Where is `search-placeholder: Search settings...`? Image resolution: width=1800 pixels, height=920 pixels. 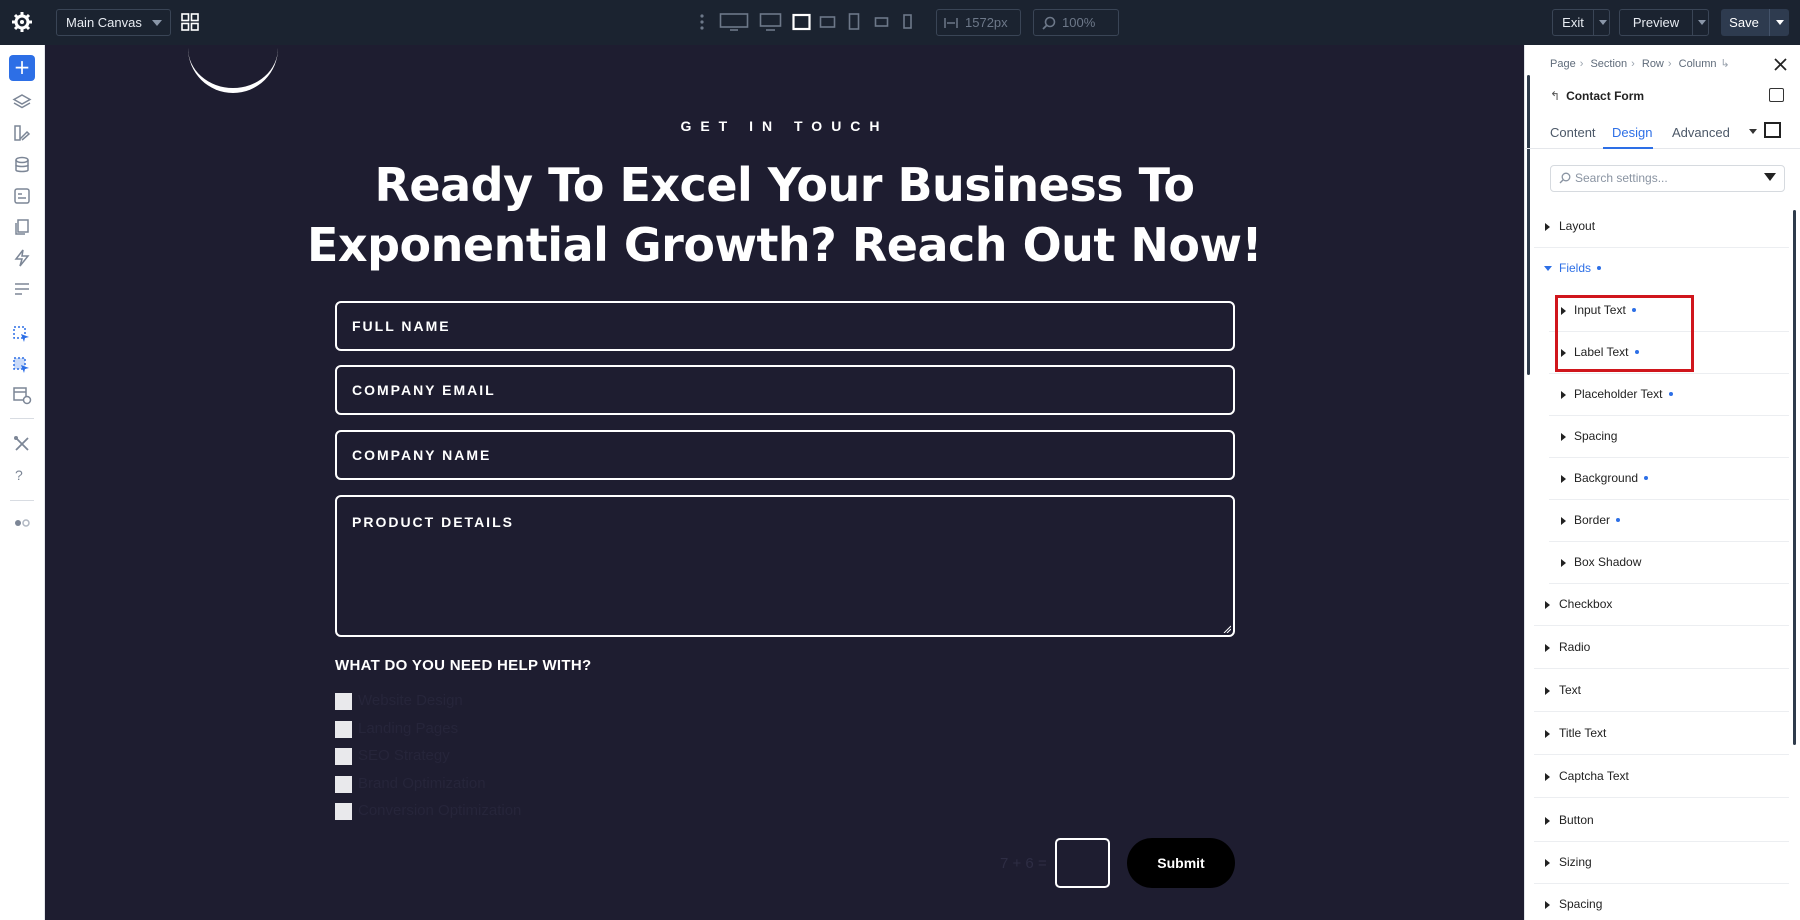
search-placeholder: Search settings... is located at coordinates (1621, 178).